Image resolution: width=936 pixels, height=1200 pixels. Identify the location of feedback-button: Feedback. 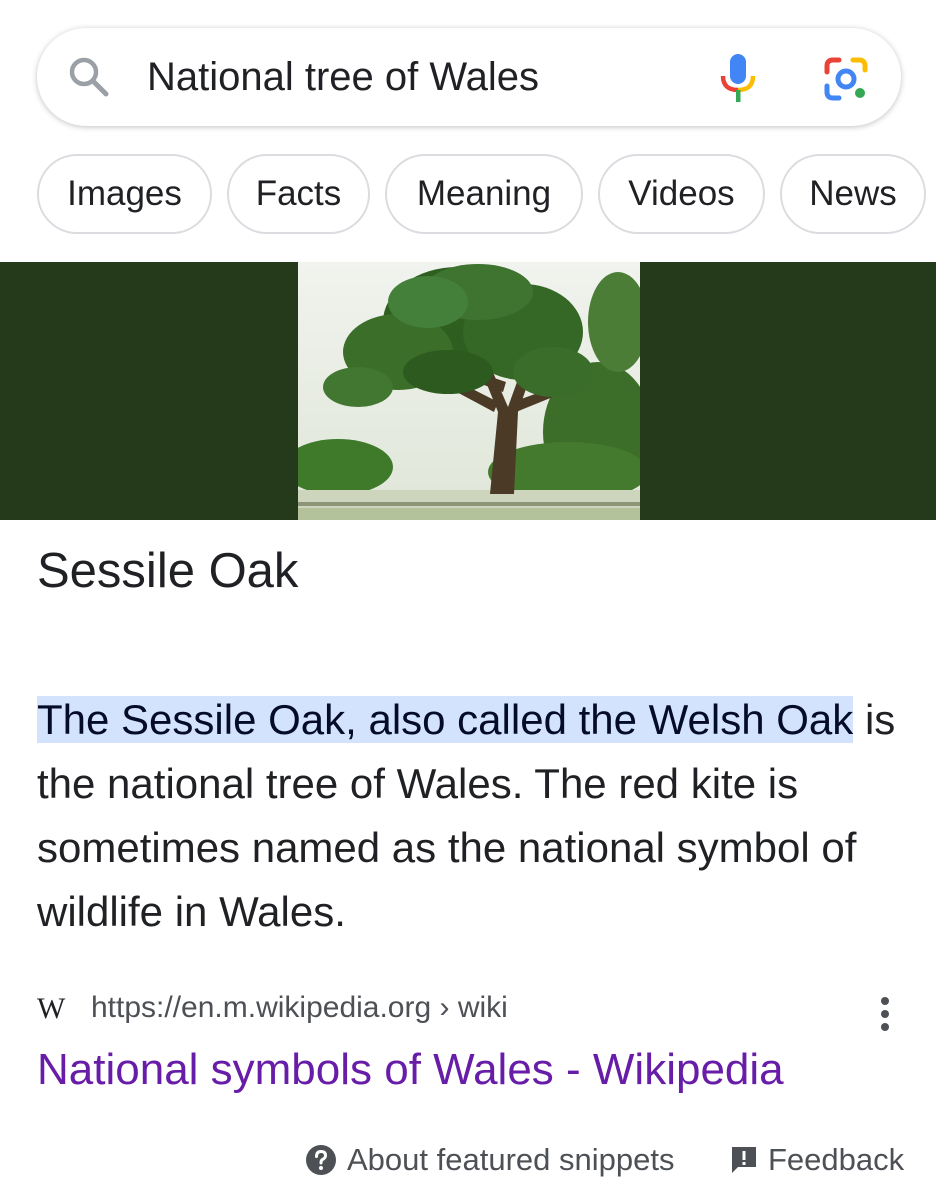
(817, 1160).